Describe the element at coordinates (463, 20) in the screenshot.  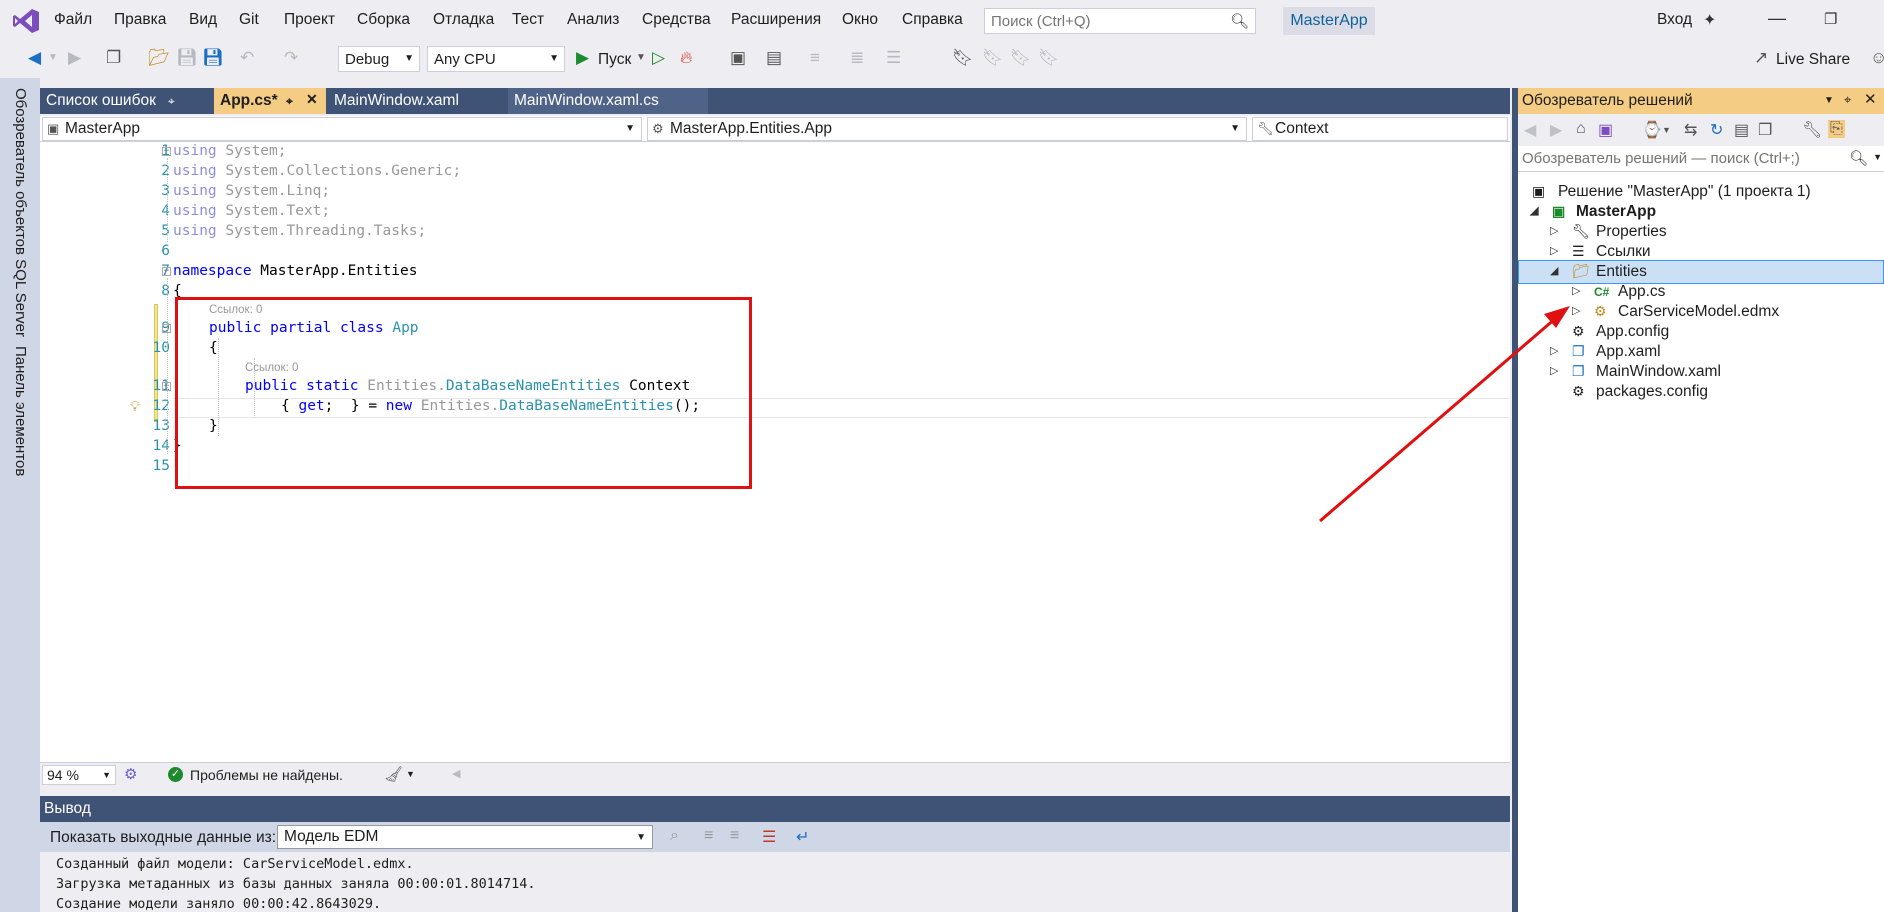
I see `menu-debug: Отладка` at that location.